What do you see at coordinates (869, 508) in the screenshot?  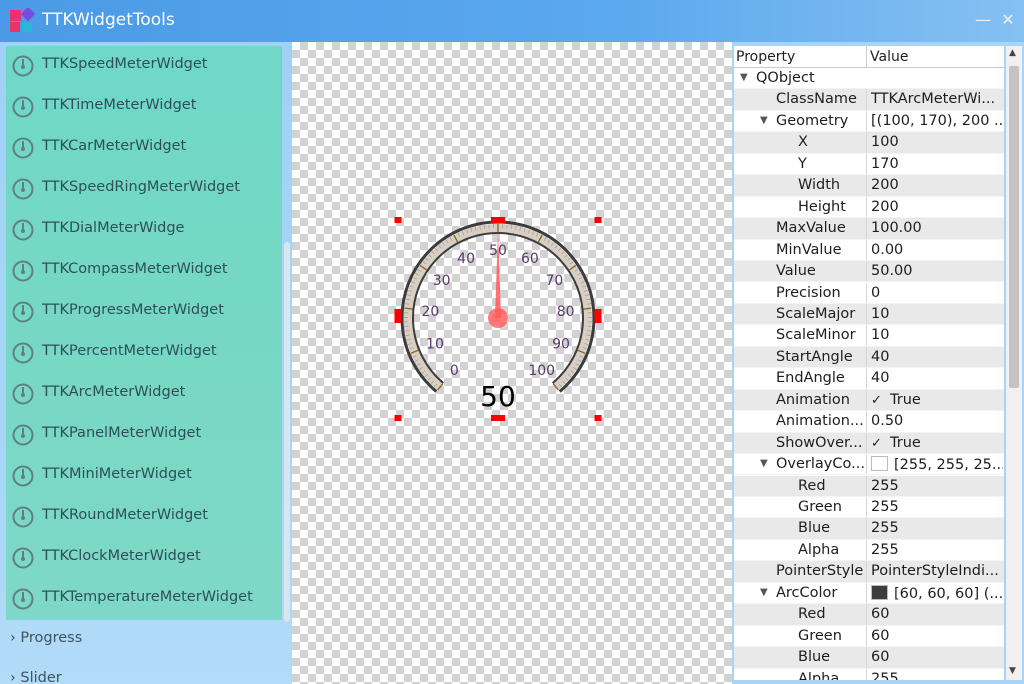 I see `property-row: Green 255` at bounding box center [869, 508].